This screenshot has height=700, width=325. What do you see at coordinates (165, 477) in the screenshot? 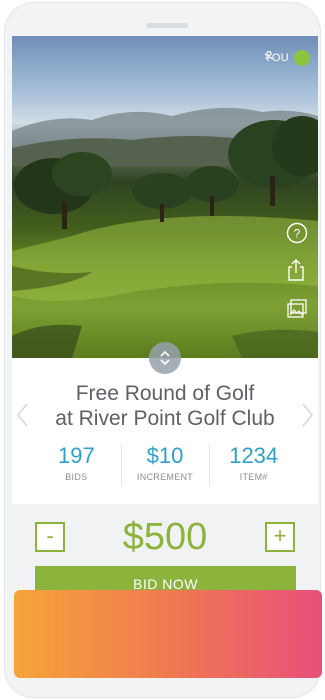
I see `stat-label: INCREMENT` at bounding box center [165, 477].